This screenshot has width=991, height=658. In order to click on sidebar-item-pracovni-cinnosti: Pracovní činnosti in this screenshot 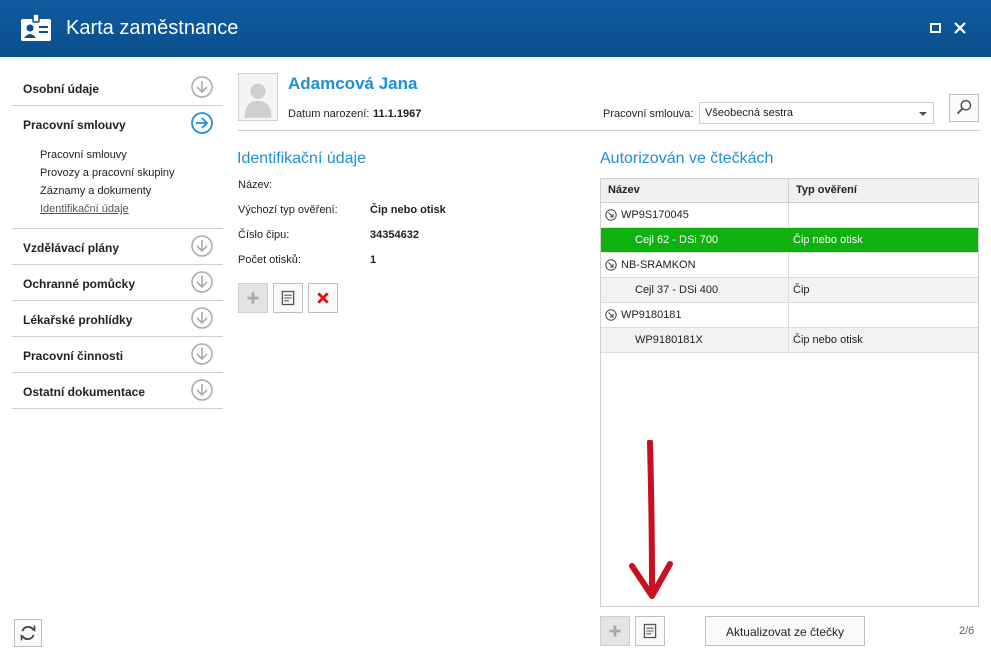, I will do `click(117, 355)`.